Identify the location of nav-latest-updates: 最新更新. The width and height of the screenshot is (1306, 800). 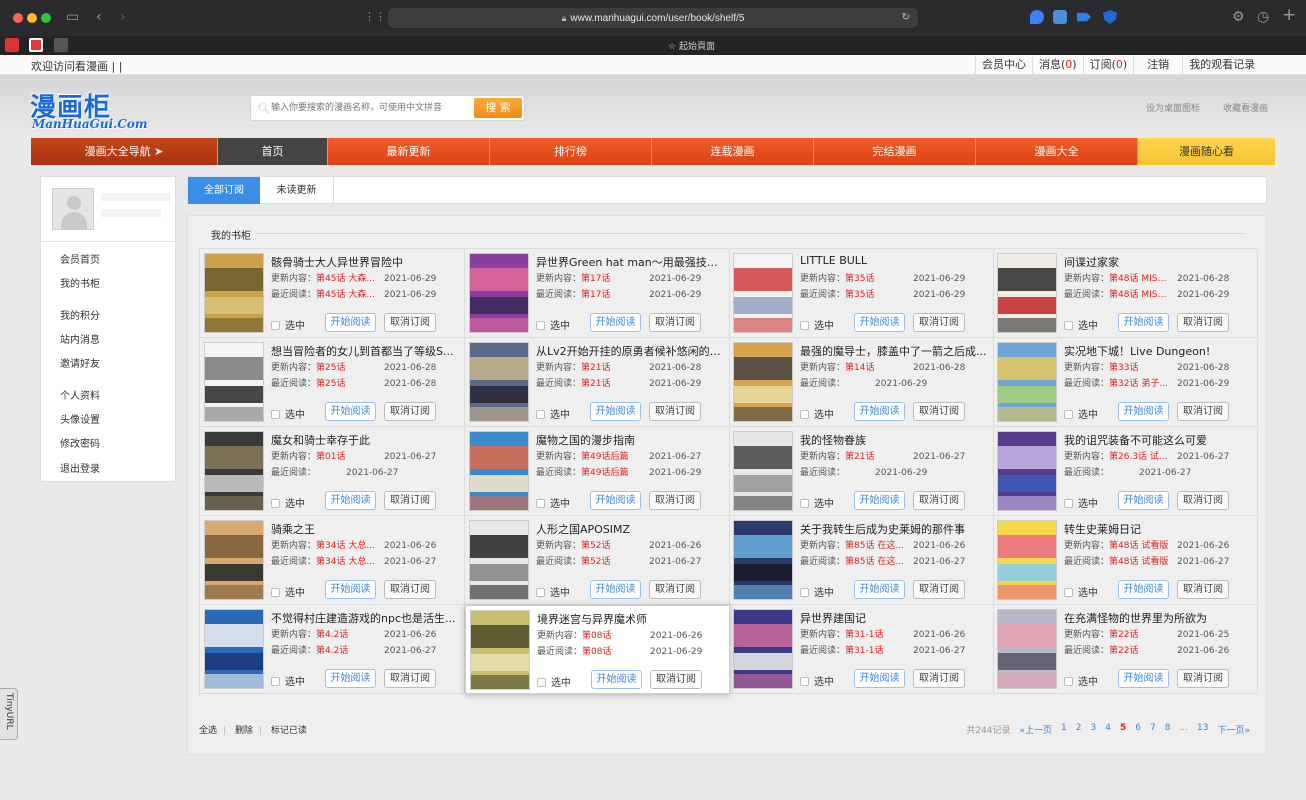
(409, 151).